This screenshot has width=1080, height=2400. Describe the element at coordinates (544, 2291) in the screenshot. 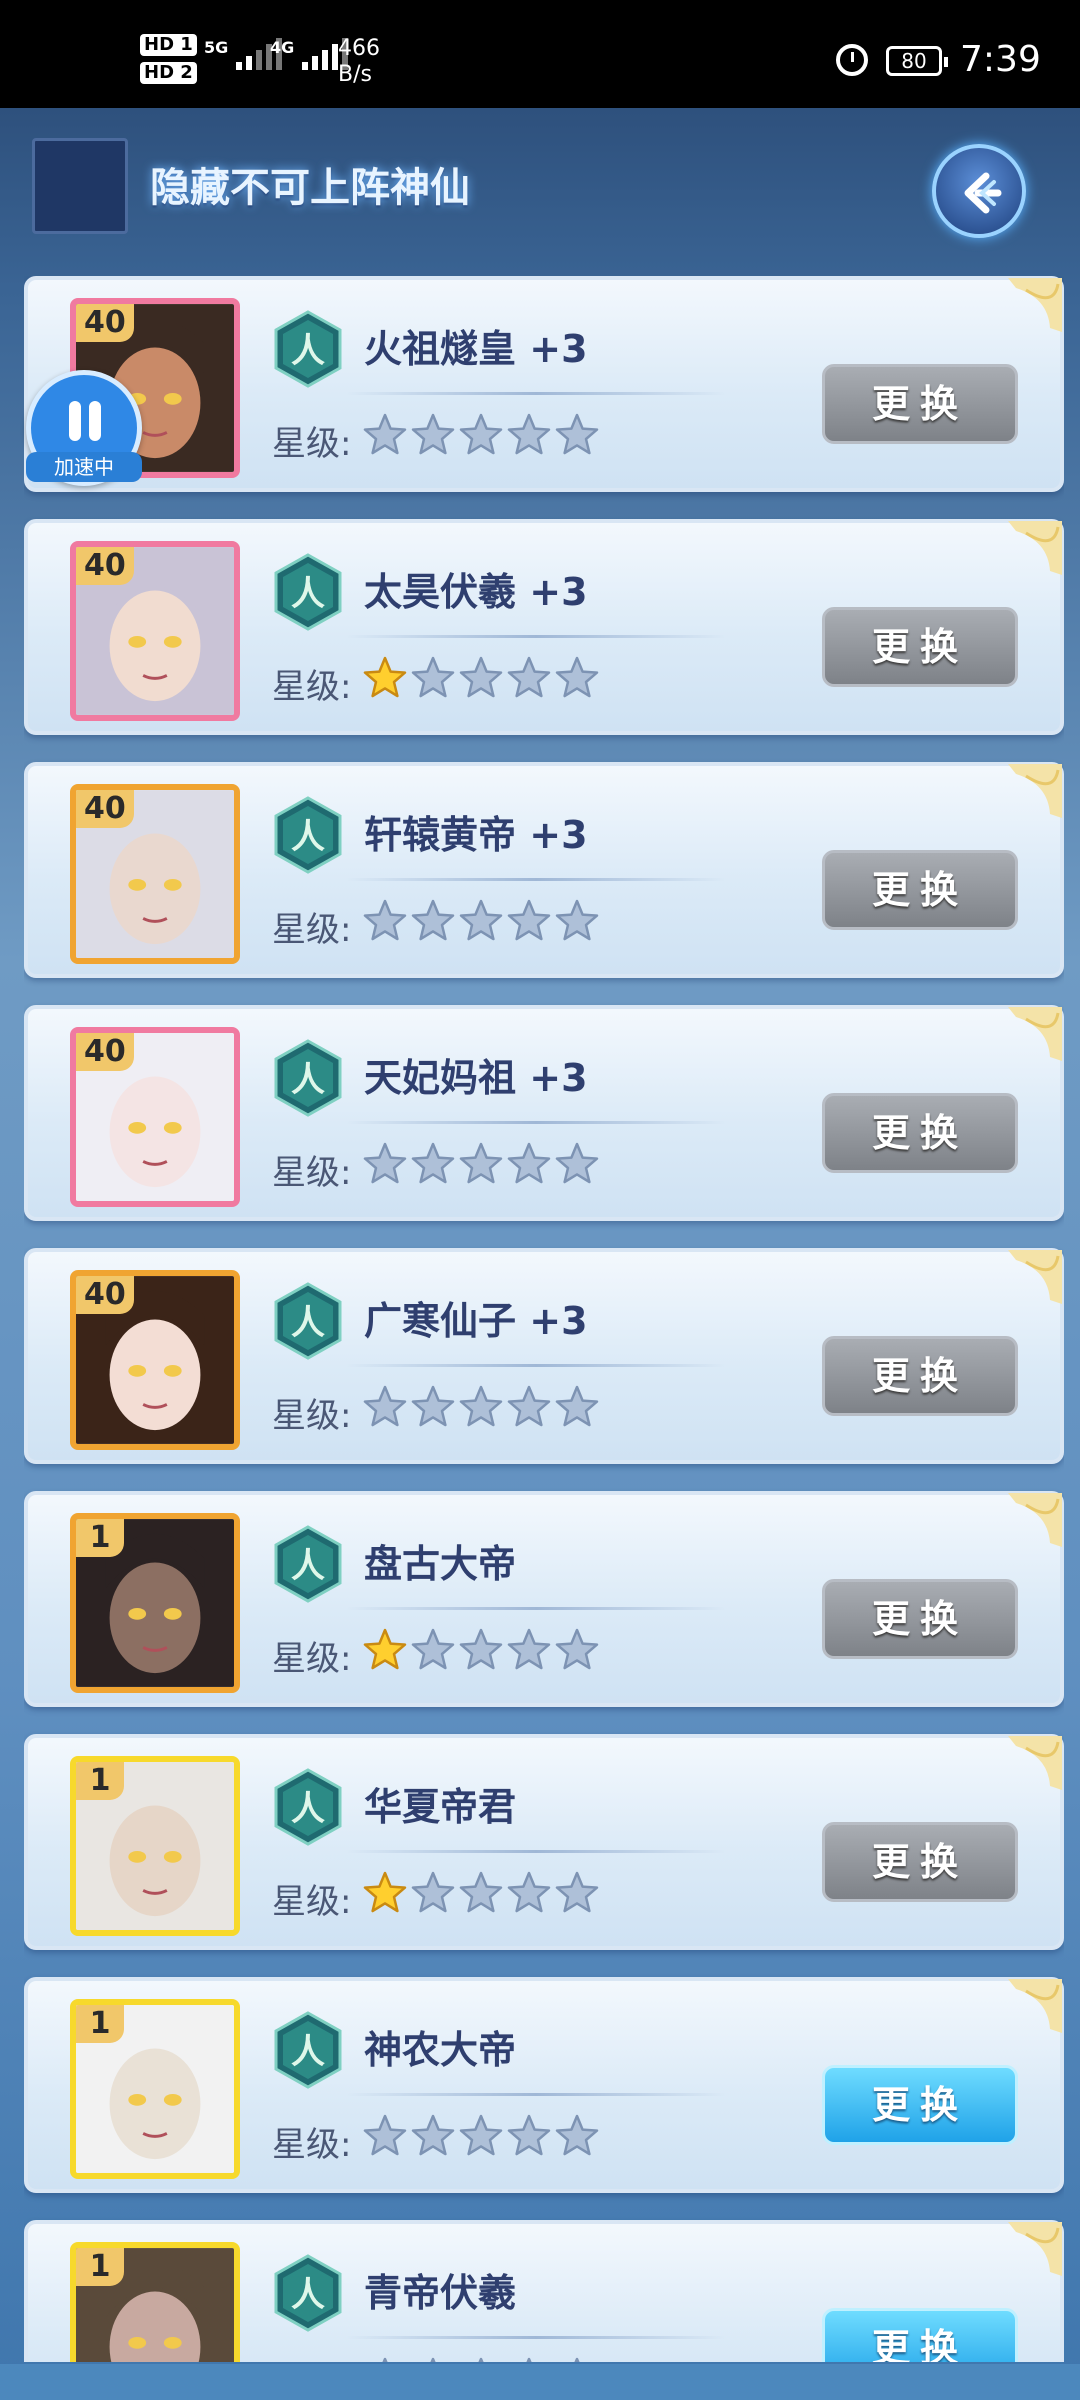

I see `hero-card: 1 人 青帝伏羲 星级: 更换` at that location.